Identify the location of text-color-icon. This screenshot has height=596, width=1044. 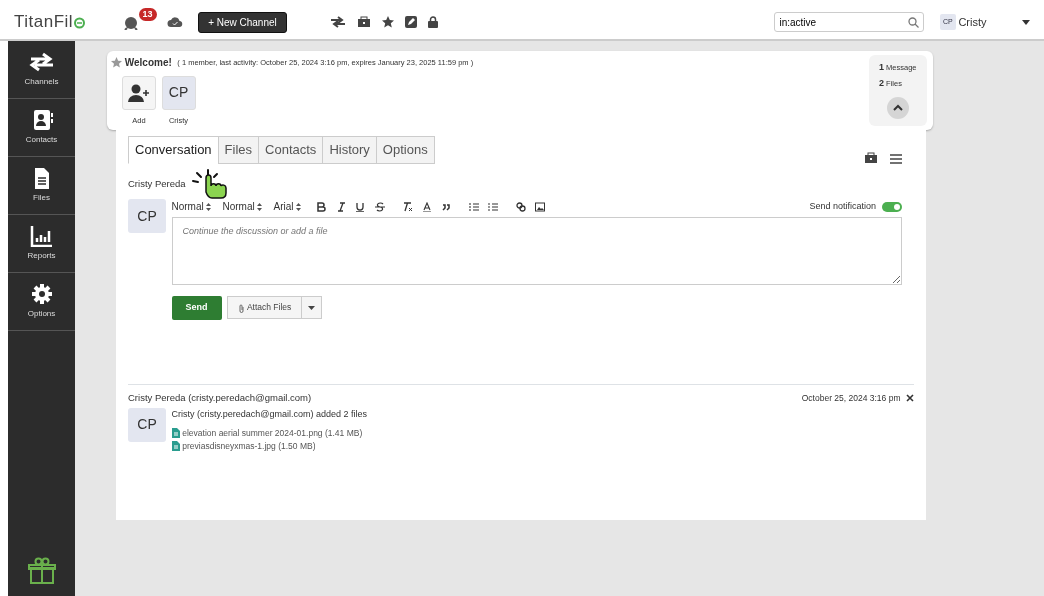
(426, 206).